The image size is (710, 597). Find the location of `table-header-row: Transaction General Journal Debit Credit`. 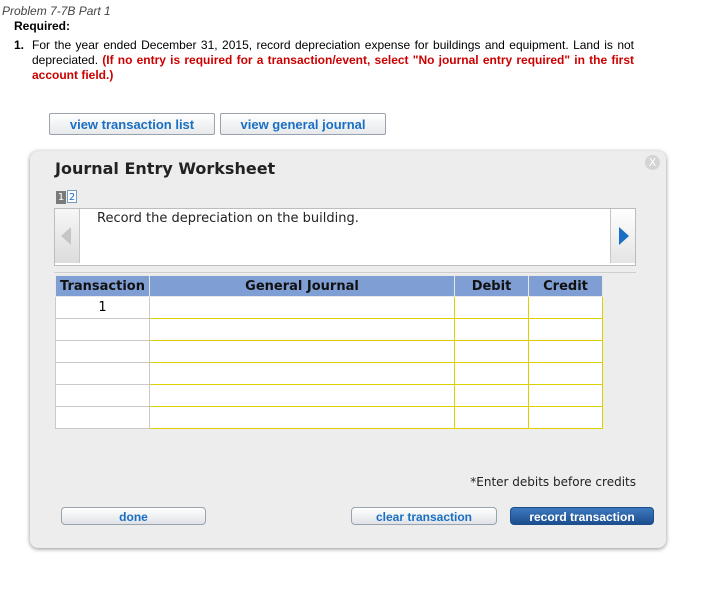

table-header-row: Transaction General Journal Debit Credit is located at coordinates (329, 286).